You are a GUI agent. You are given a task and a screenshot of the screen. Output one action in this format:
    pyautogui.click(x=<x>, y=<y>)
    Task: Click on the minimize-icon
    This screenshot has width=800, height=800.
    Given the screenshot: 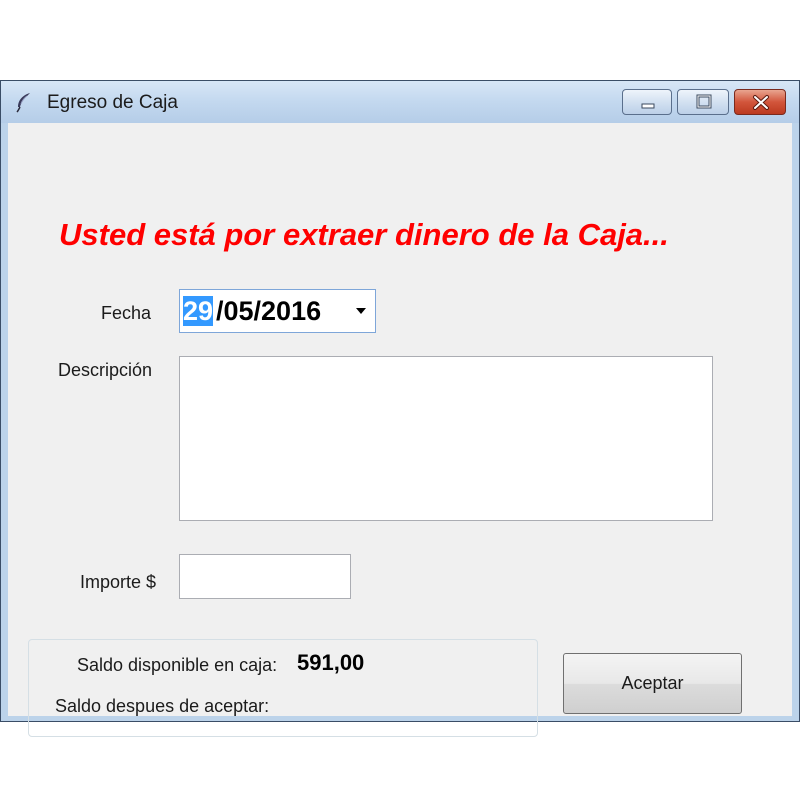 What is the action you would take?
    pyautogui.click(x=648, y=106)
    